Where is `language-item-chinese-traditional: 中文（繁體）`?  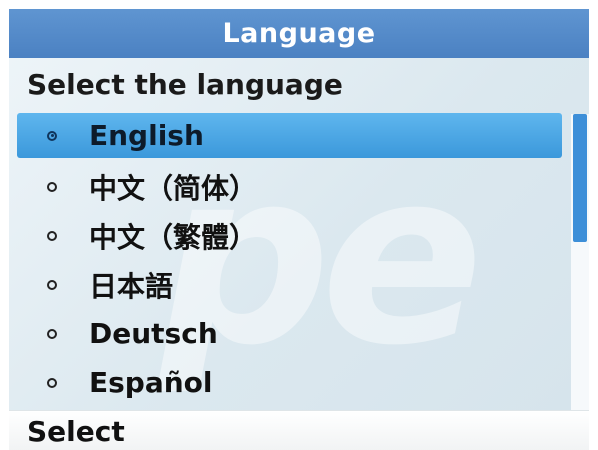 language-item-chinese-traditional: 中文（繁體） is located at coordinates (289, 235).